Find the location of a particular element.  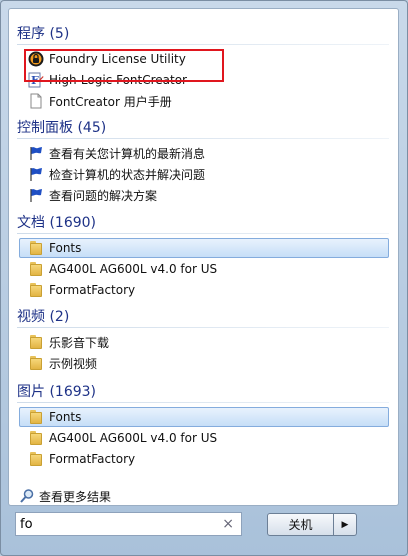

shutdown-options-arrow-icon: ▶ is located at coordinates (345, 524).